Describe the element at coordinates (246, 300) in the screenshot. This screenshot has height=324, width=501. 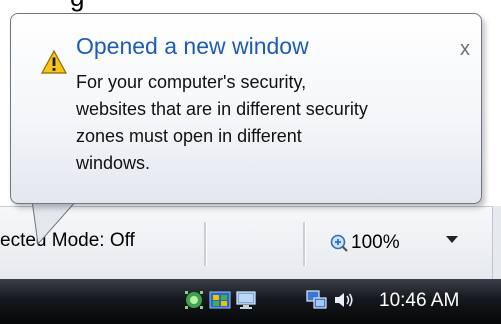
I see `display-icon` at that location.